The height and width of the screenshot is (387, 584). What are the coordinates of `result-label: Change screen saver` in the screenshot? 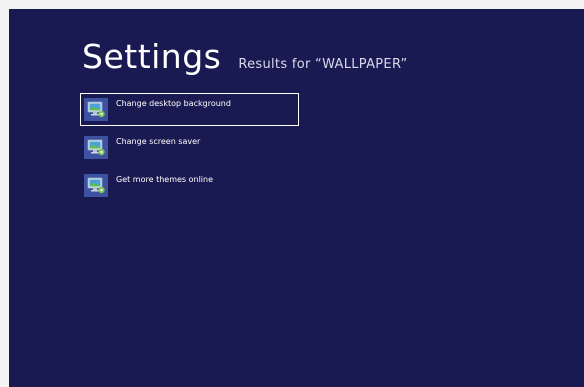 It's located at (158, 141).